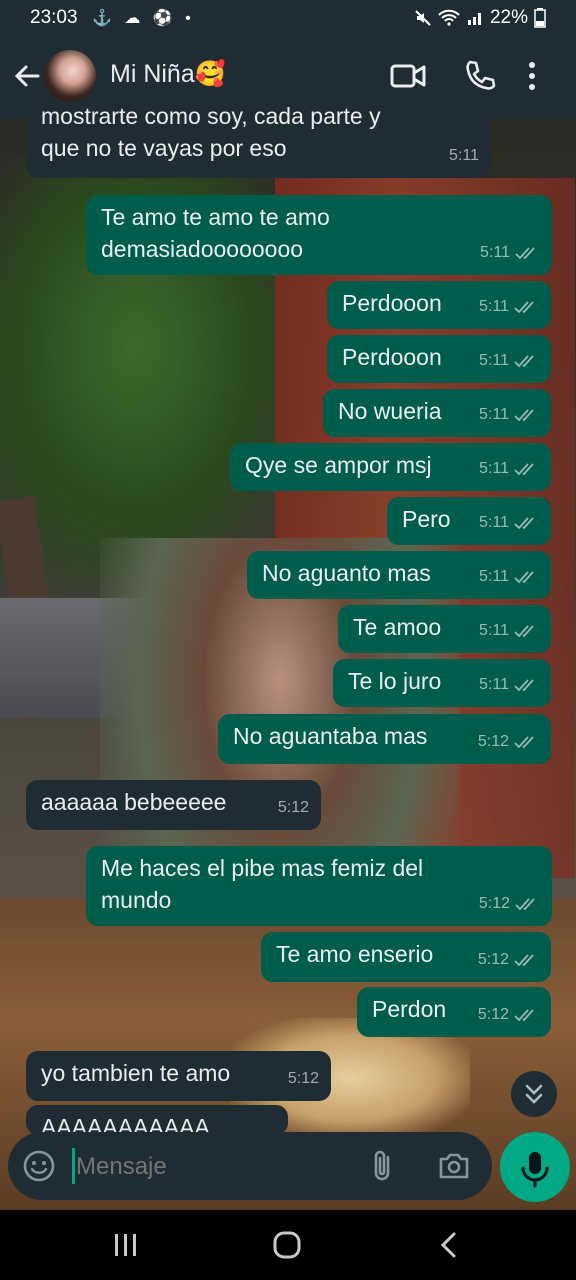 The height and width of the screenshot is (1280, 576). What do you see at coordinates (397, 627) in the screenshot?
I see `message-line: Te amoo` at bounding box center [397, 627].